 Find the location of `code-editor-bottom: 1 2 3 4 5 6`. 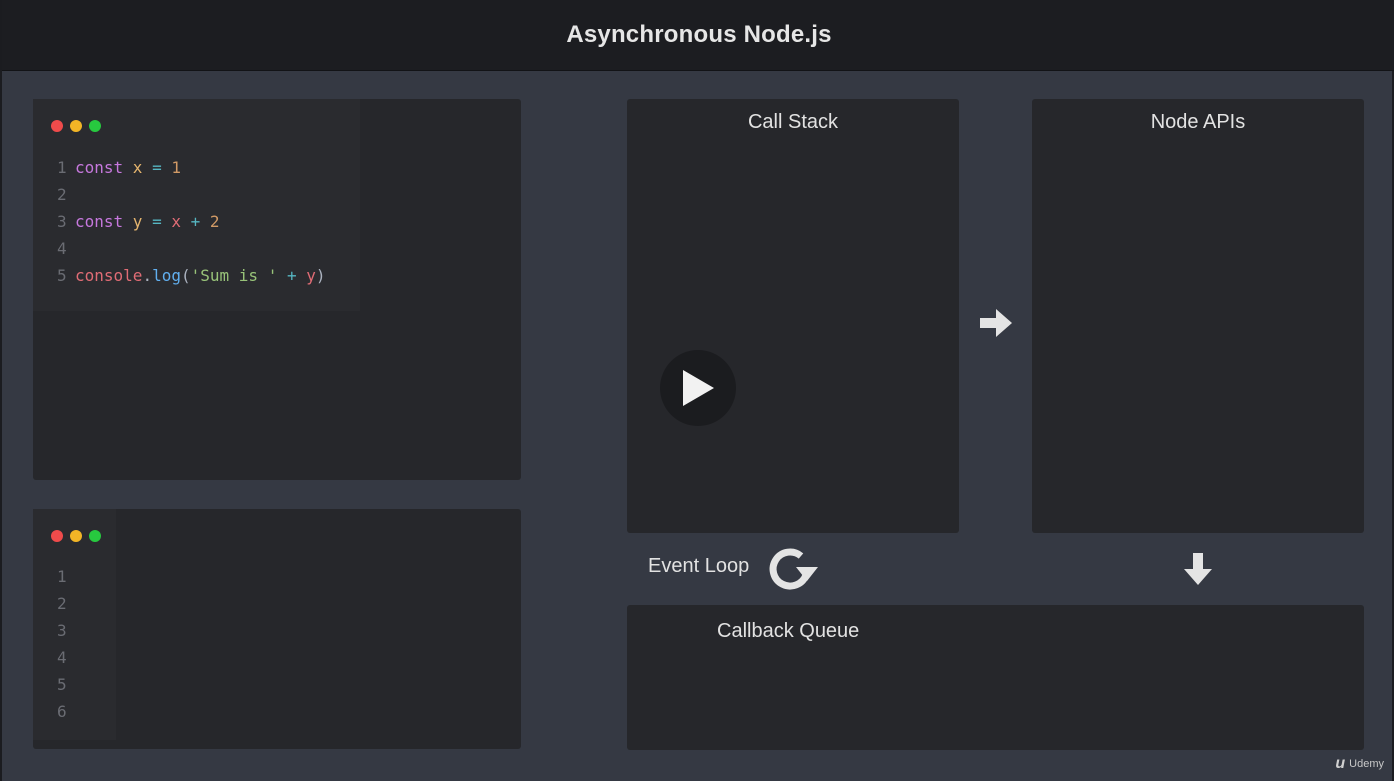

code-editor-bottom: 1 2 3 4 5 6 is located at coordinates (277, 629).